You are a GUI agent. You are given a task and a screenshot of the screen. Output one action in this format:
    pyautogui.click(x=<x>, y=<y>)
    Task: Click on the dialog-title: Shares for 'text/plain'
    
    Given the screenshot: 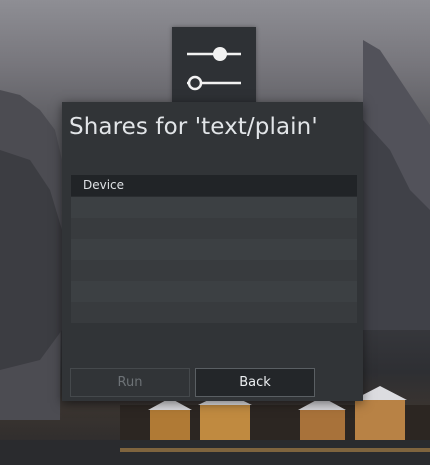 What is the action you would take?
    pyautogui.click(x=193, y=127)
    